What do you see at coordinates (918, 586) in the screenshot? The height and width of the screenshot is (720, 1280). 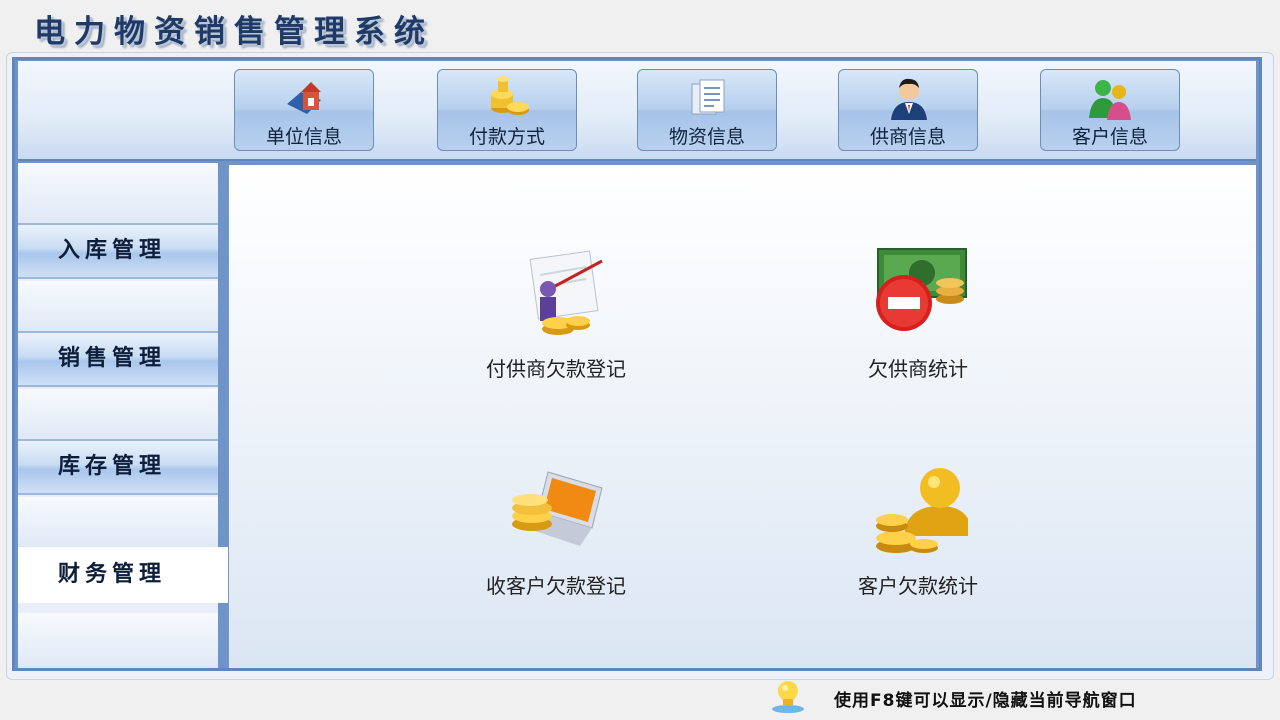 I see `customer-debt-stats-label: 客户欠款统计` at bounding box center [918, 586].